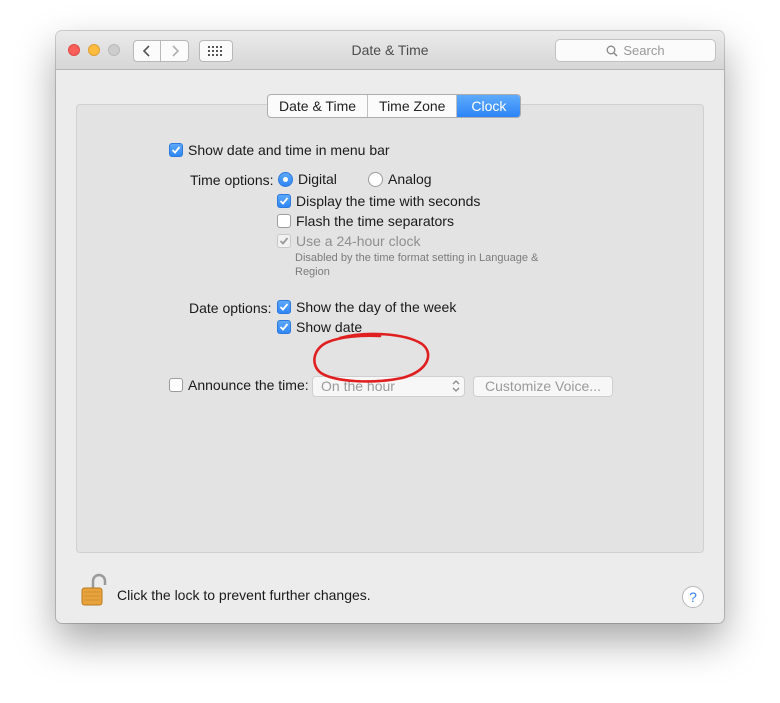  I want to click on updown-arrows-icon, so click(456, 386).